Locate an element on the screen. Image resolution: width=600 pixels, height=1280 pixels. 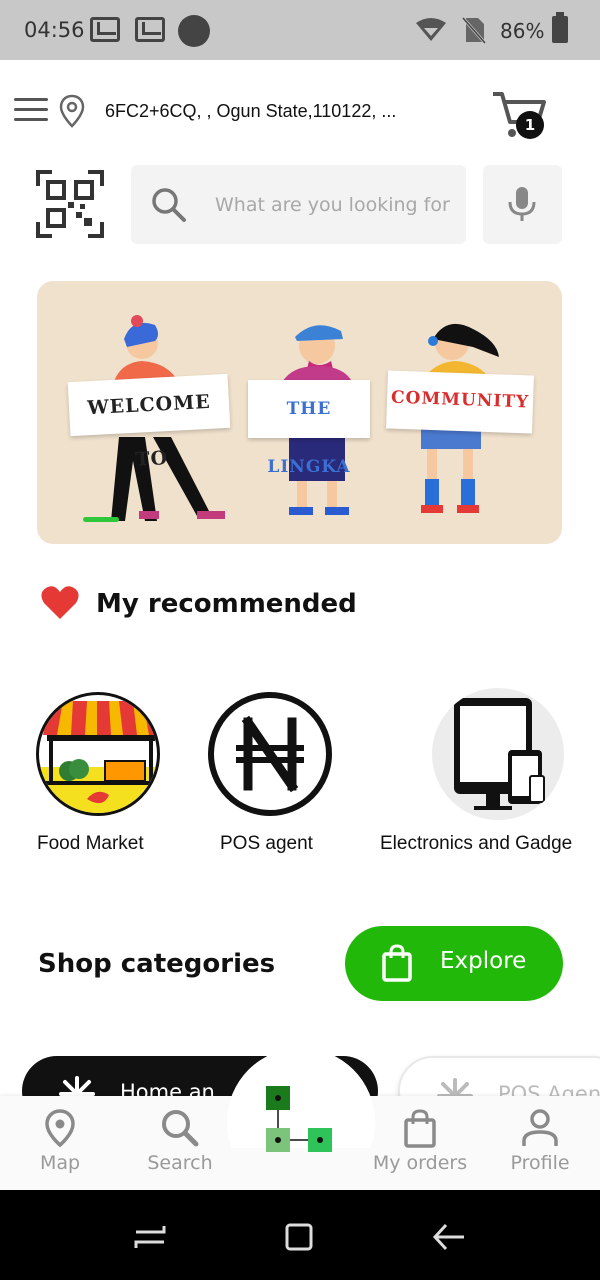
recommended-label: POS agent is located at coordinates (266, 843).